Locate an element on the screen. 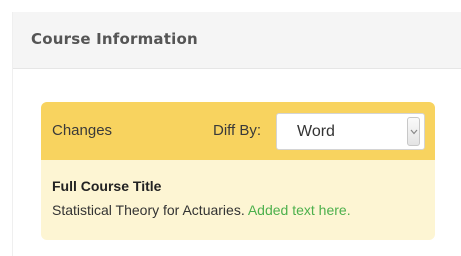 Image resolution: width=461 pixels, height=256 pixels. diff-by-selected-value: Word is located at coordinates (316, 131).